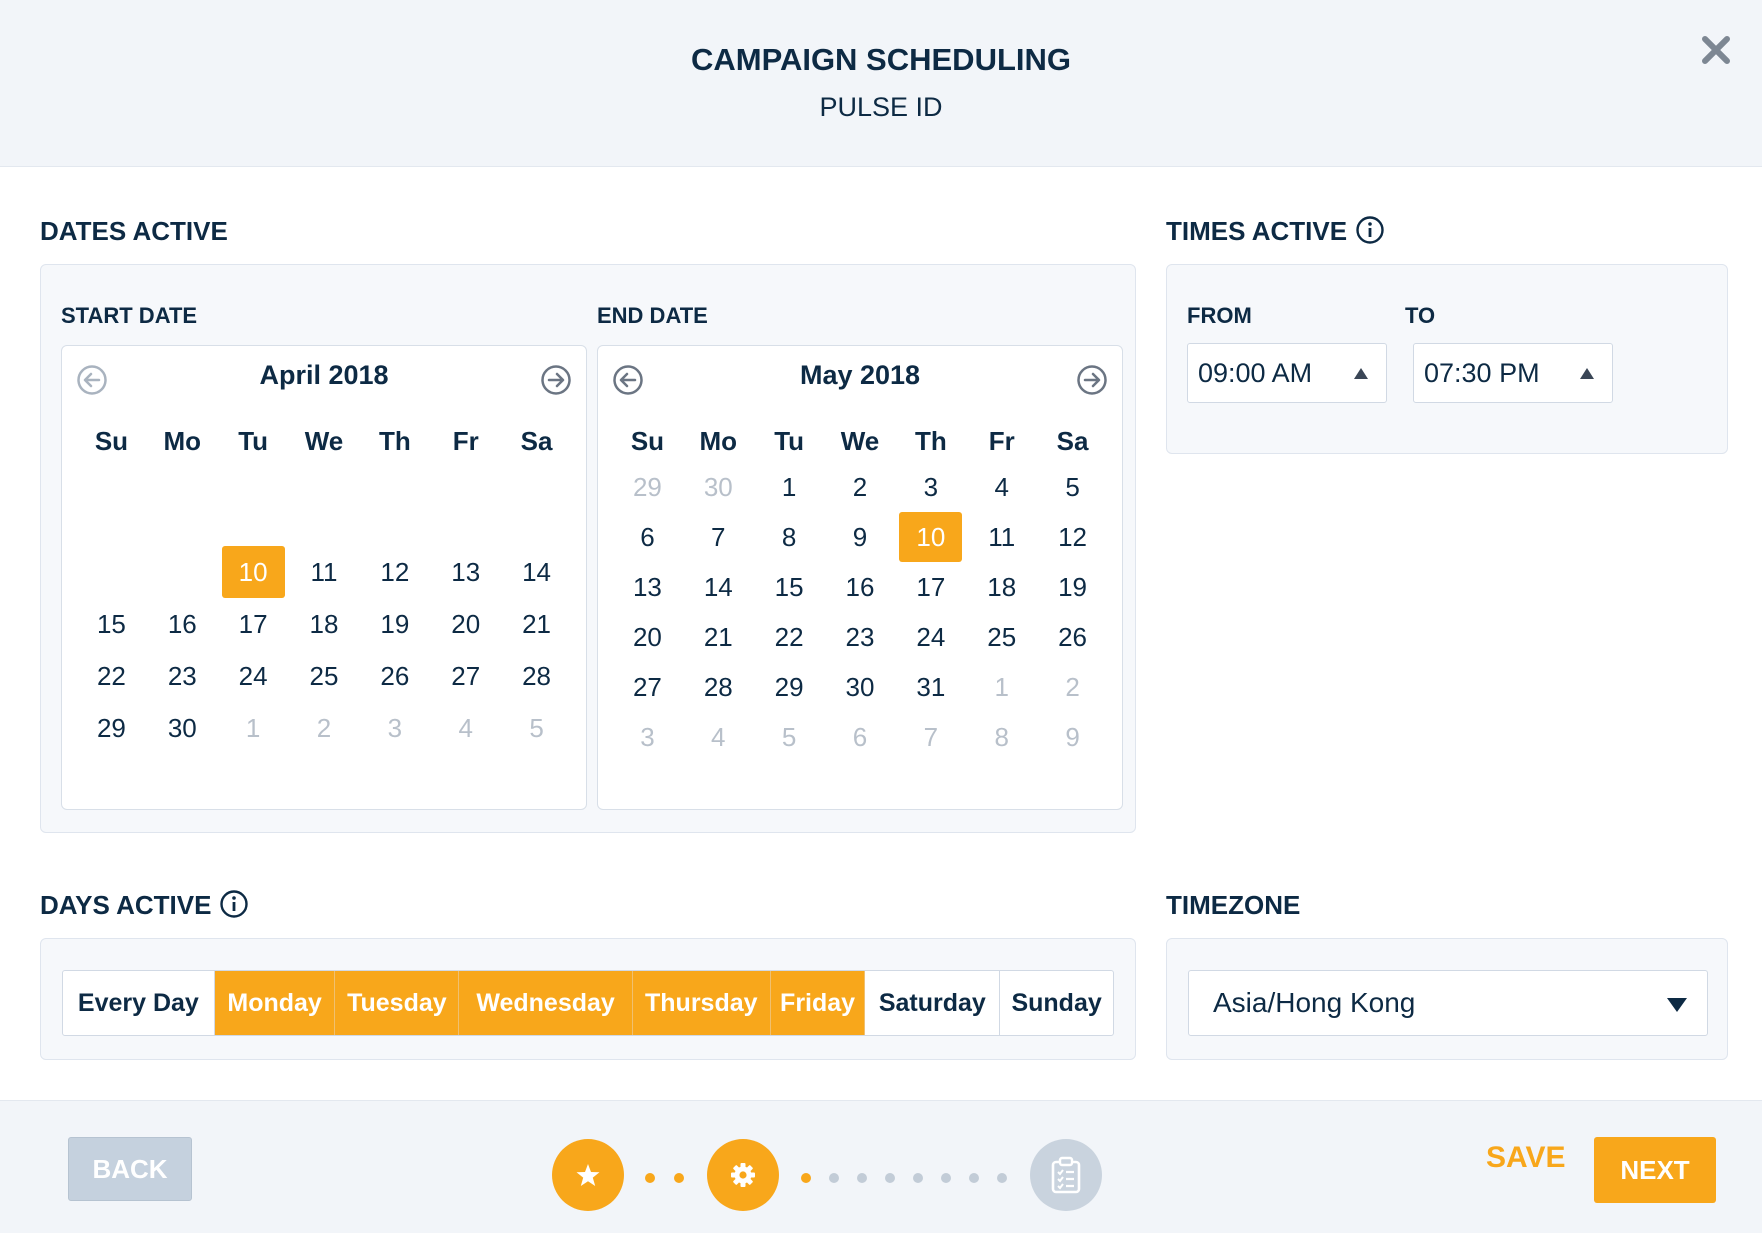  What do you see at coordinates (930, 687) in the screenshot?
I see `calendar-day: 31` at bounding box center [930, 687].